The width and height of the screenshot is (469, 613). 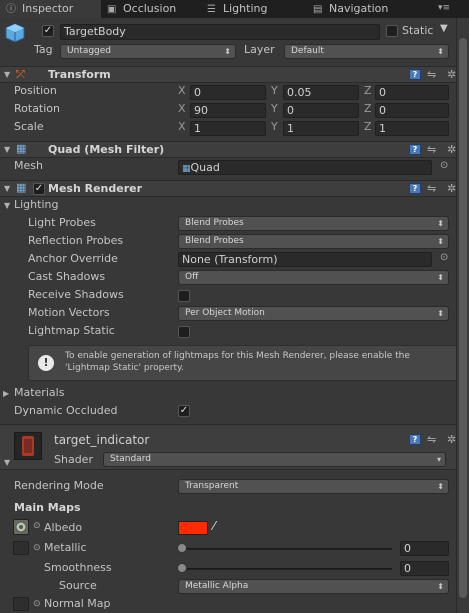 What do you see at coordinates (28, 165) in the screenshot?
I see `mesh-label: Mesh` at bounding box center [28, 165].